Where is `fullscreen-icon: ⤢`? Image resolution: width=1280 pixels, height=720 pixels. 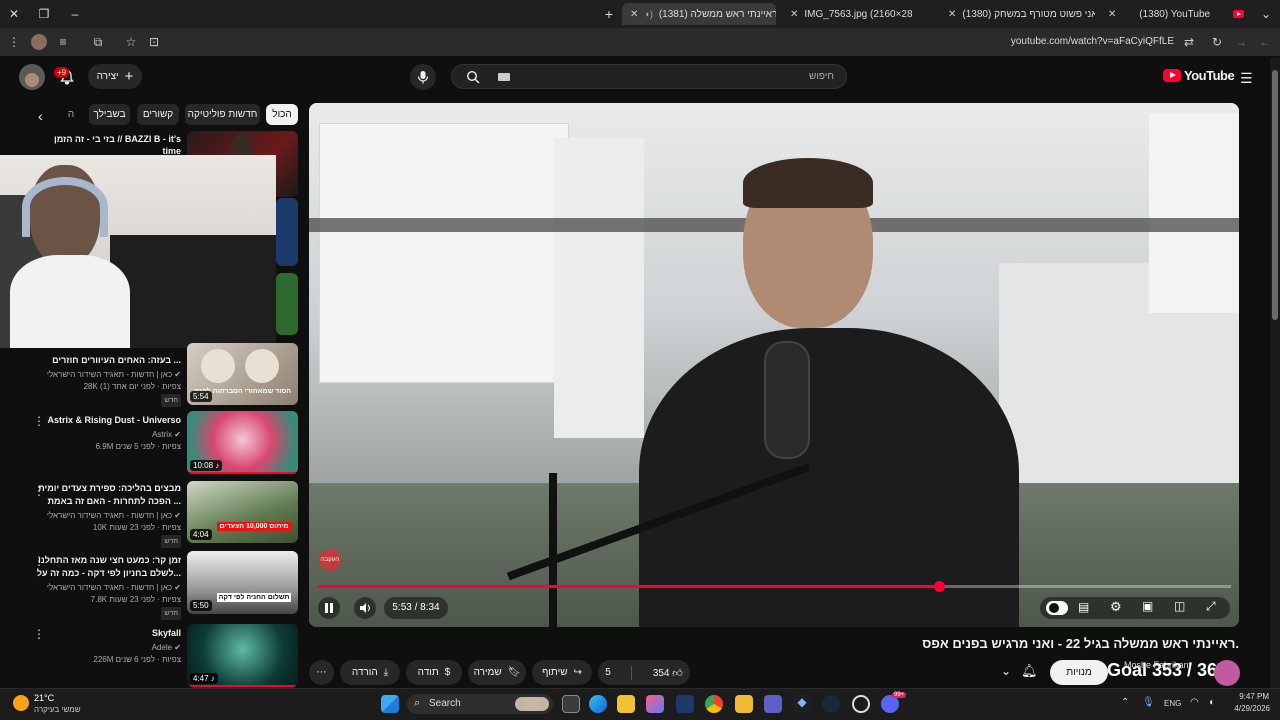
fullscreen-icon: ⤢ is located at coordinates (1211, 606).